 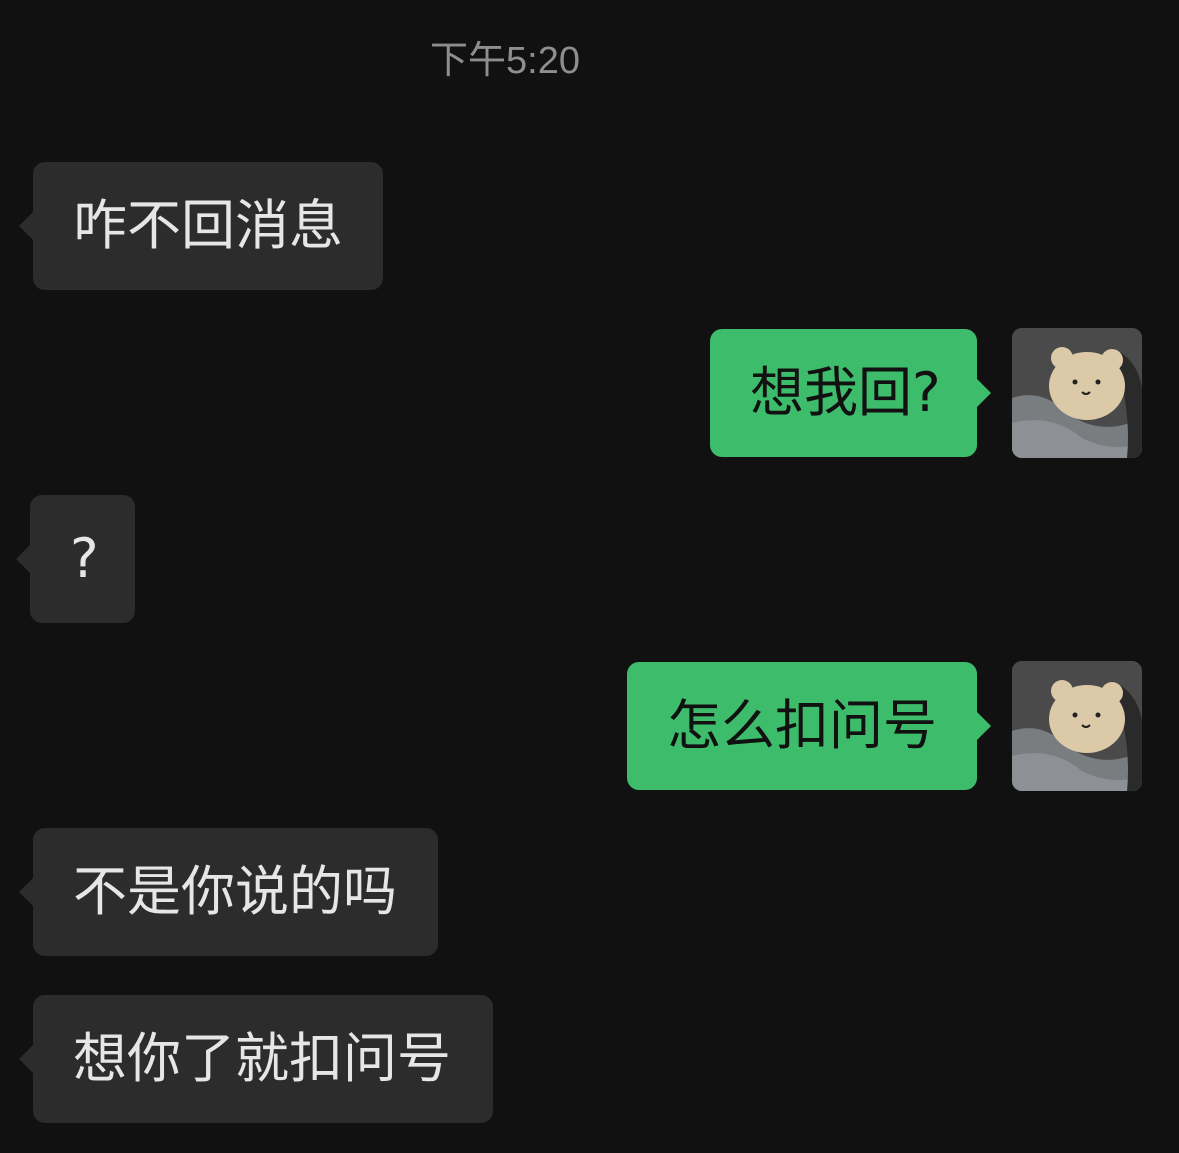 What do you see at coordinates (845, 392) in the screenshot?
I see `message-text: 想我回?` at bounding box center [845, 392].